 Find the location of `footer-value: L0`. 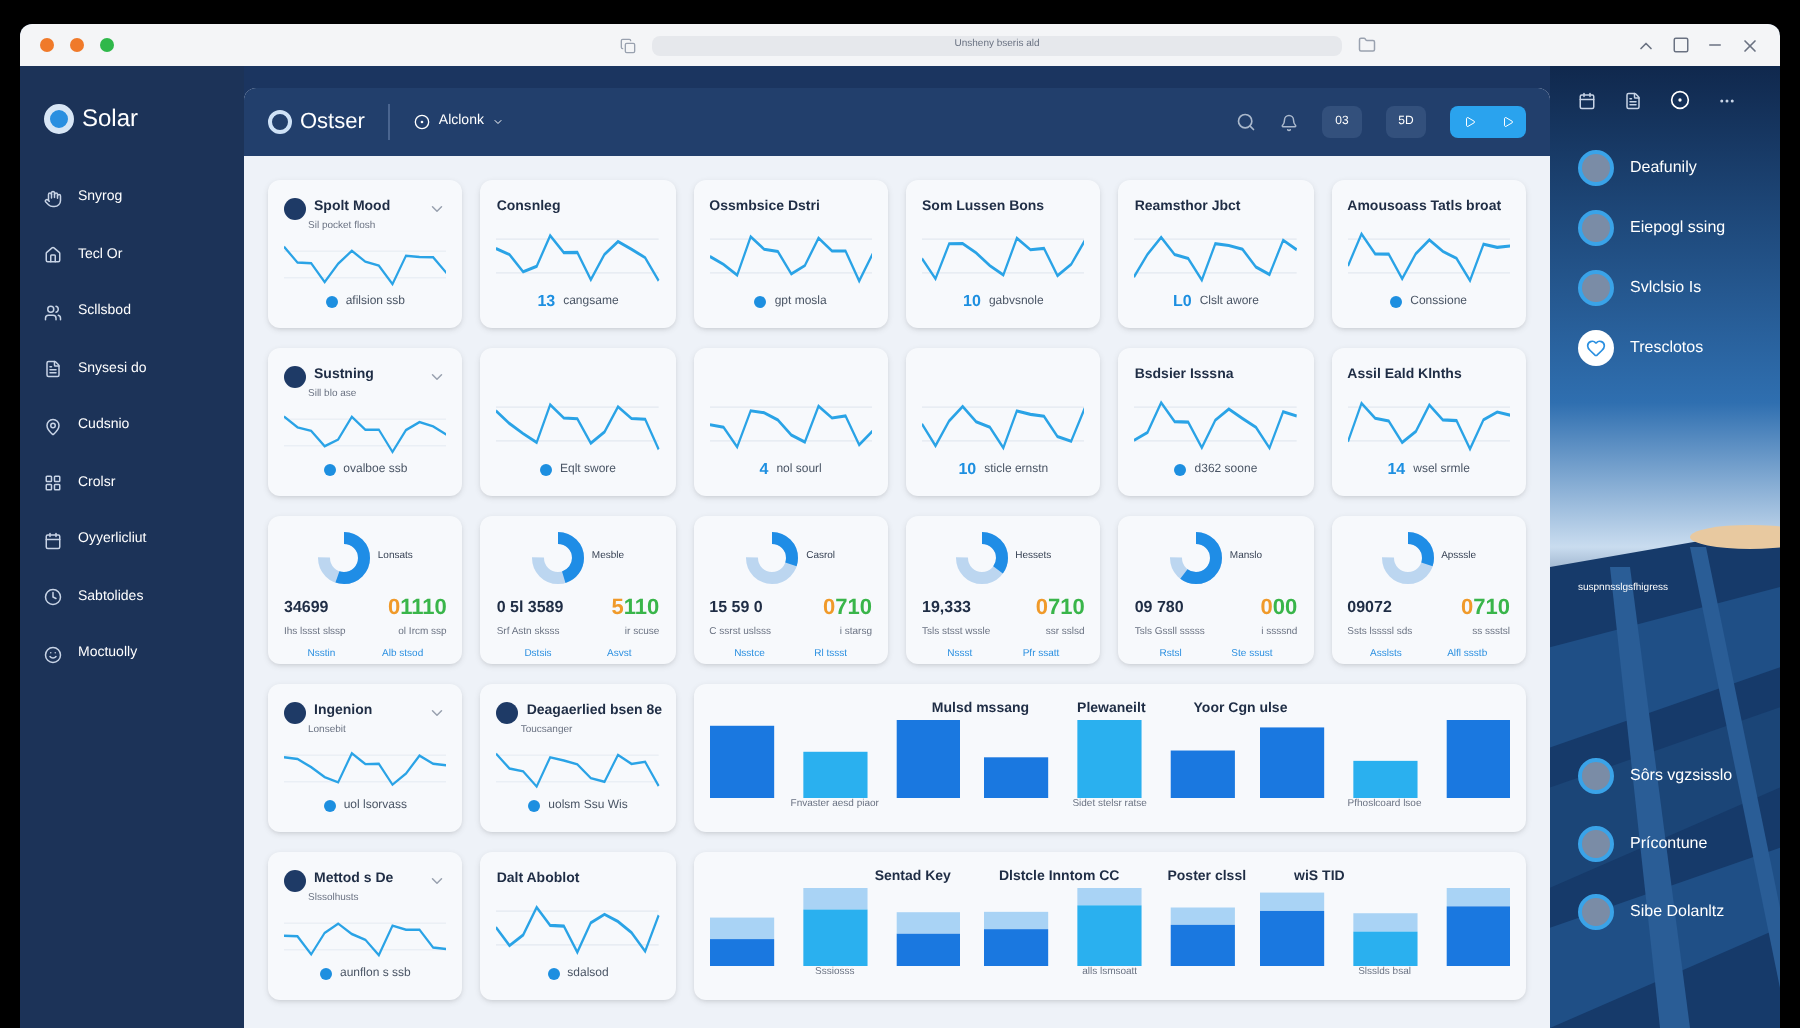

footer-value: L0 is located at coordinates (1182, 302).